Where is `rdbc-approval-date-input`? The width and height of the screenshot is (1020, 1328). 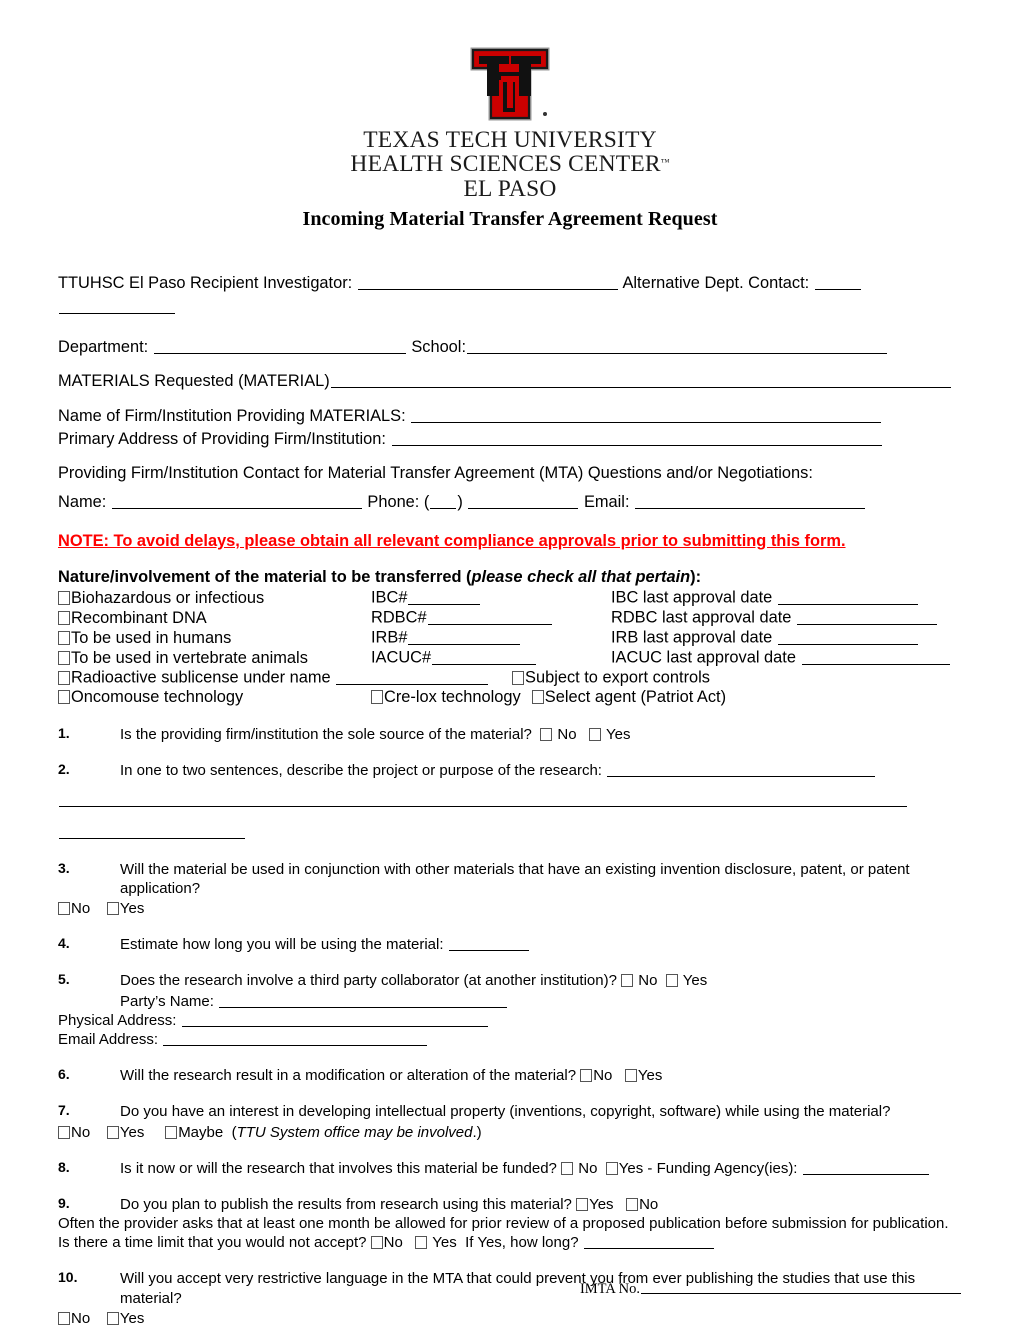
rdbc-approval-date-input is located at coordinates (866, 616).